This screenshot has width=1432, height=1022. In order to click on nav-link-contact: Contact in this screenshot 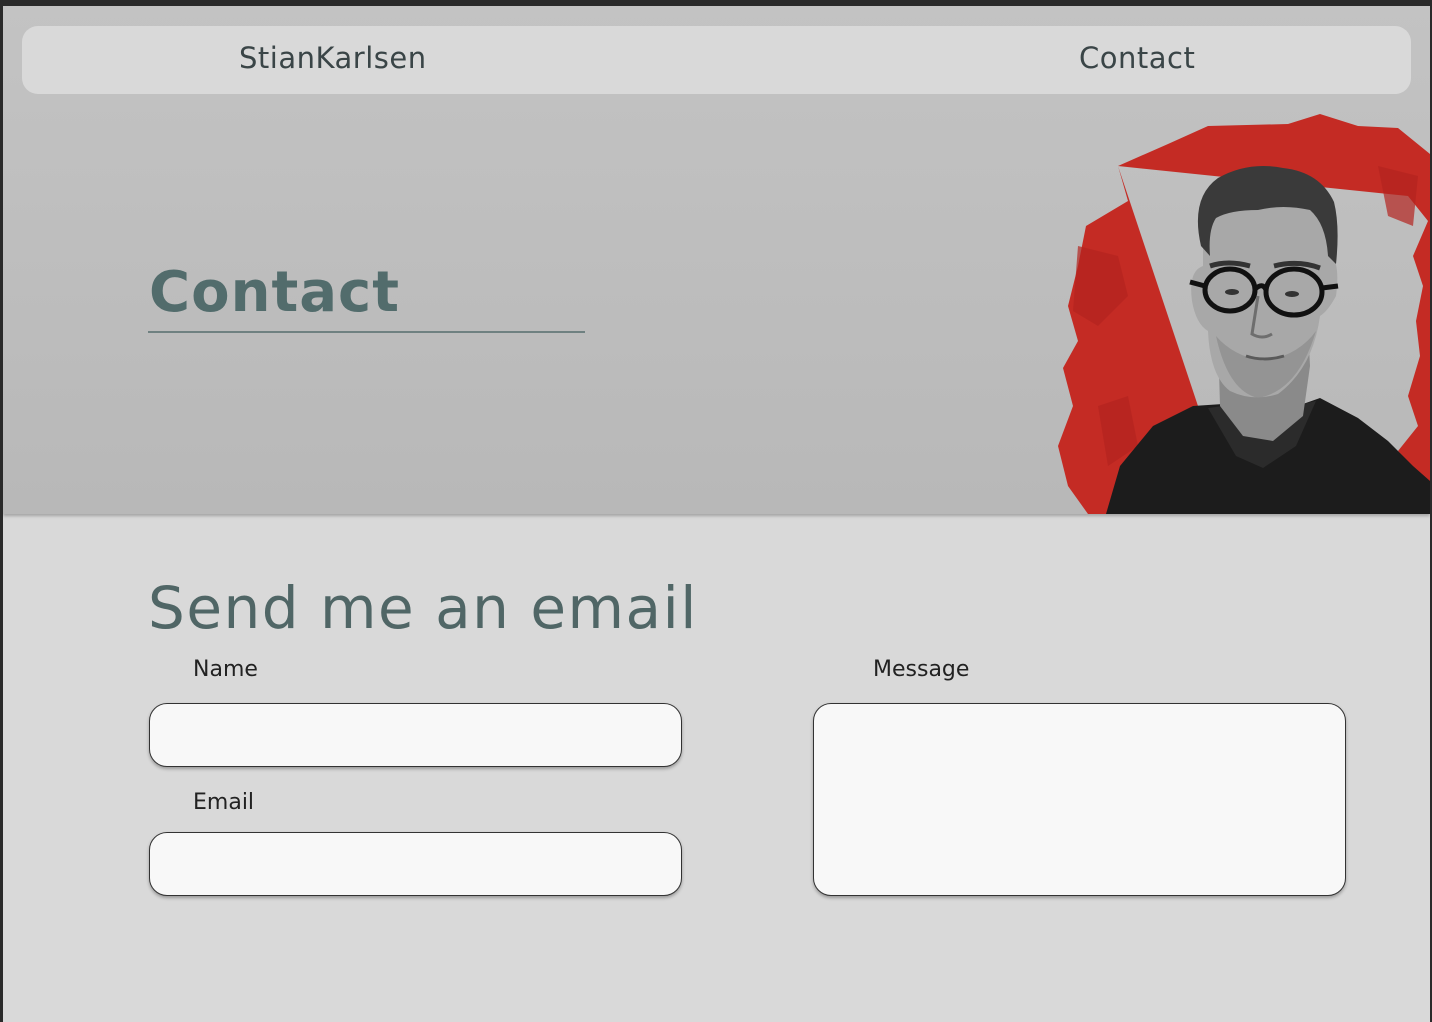, I will do `click(1137, 58)`.